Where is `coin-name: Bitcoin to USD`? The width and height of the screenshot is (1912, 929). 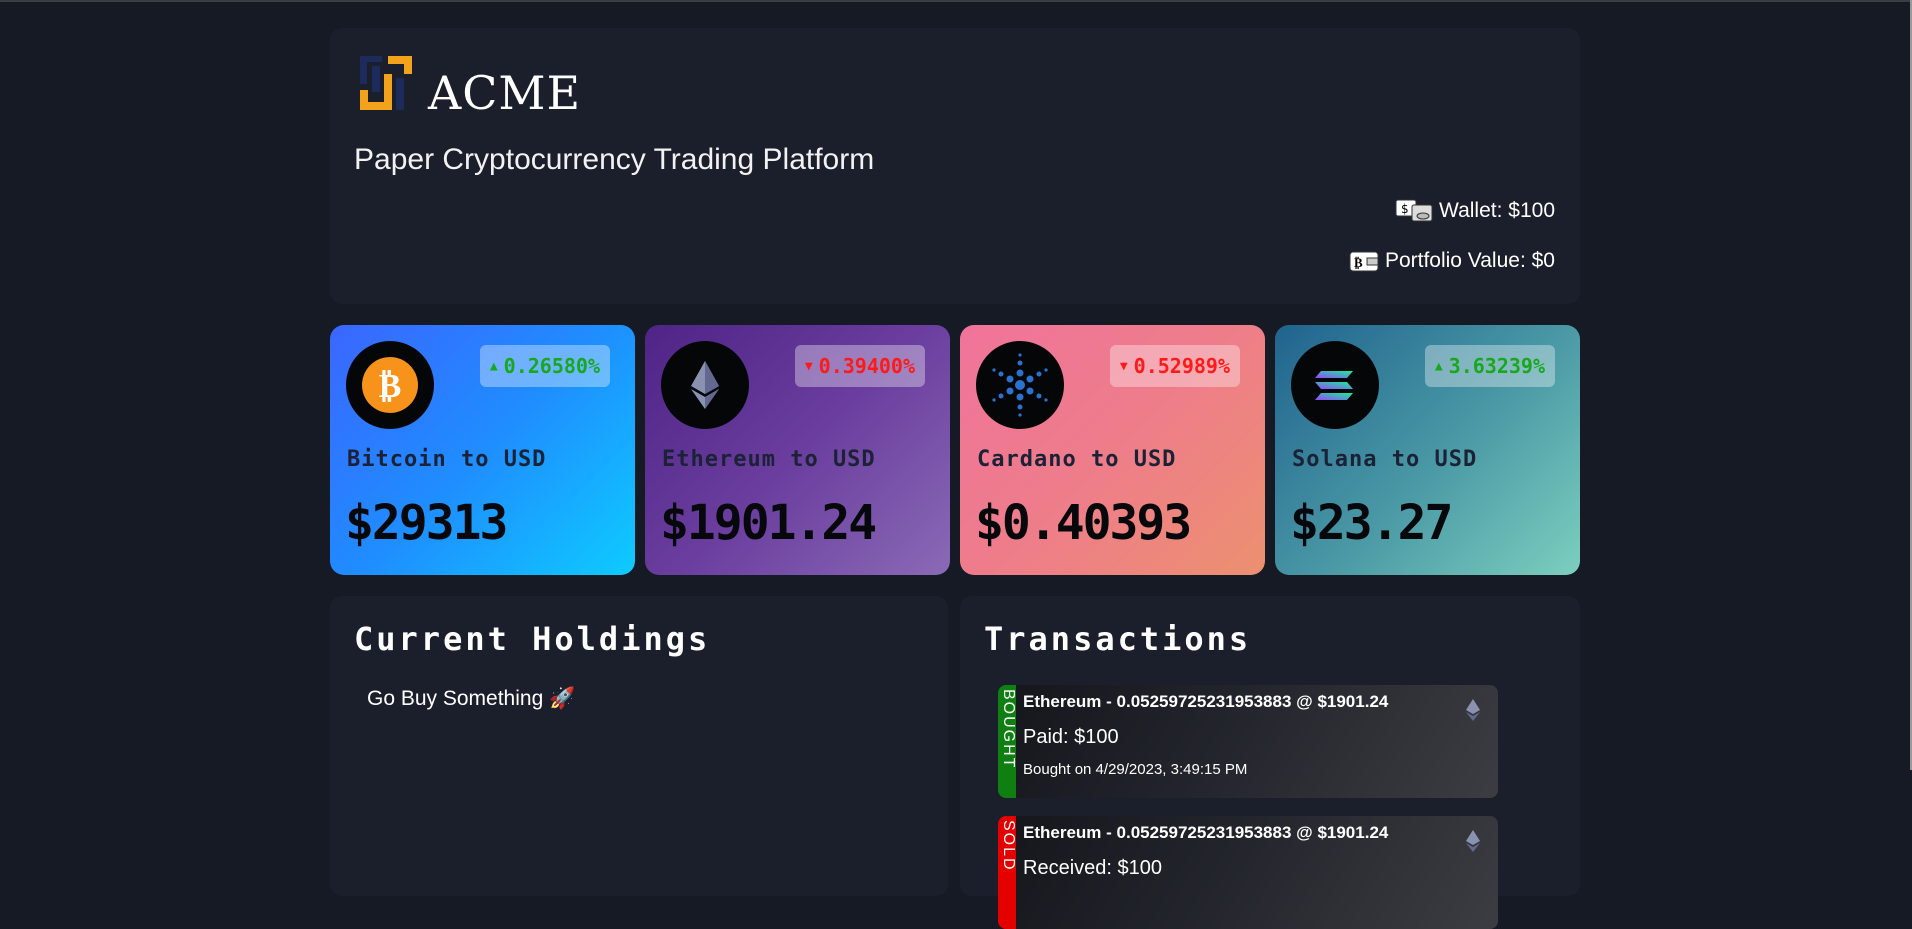 coin-name: Bitcoin to USD is located at coordinates (447, 459).